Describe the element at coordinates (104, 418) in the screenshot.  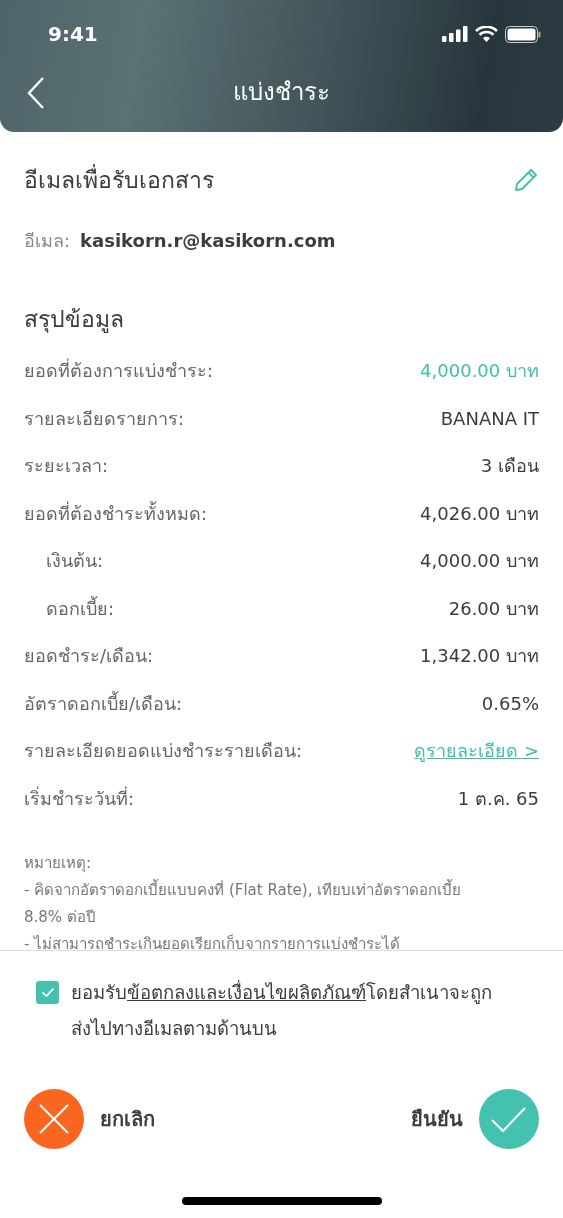
I see `row-label: รายละเอียดรายการ:` at that location.